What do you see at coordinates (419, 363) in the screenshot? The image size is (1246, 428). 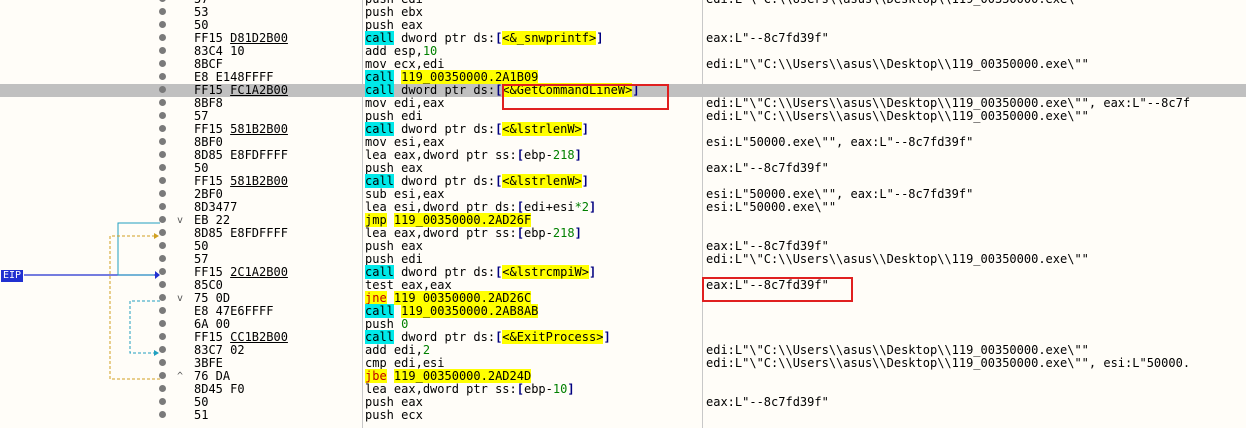 I see `operand: edi,esi` at bounding box center [419, 363].